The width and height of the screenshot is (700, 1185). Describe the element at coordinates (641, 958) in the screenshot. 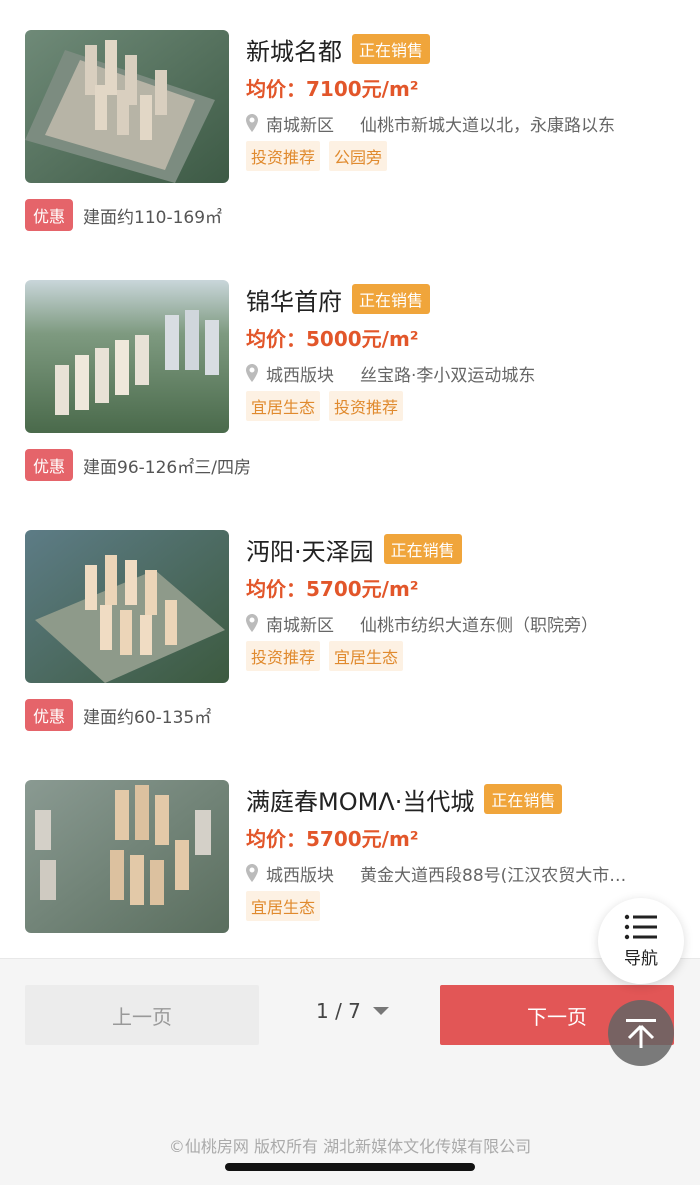

I see `nav-label: 导航` at that location.